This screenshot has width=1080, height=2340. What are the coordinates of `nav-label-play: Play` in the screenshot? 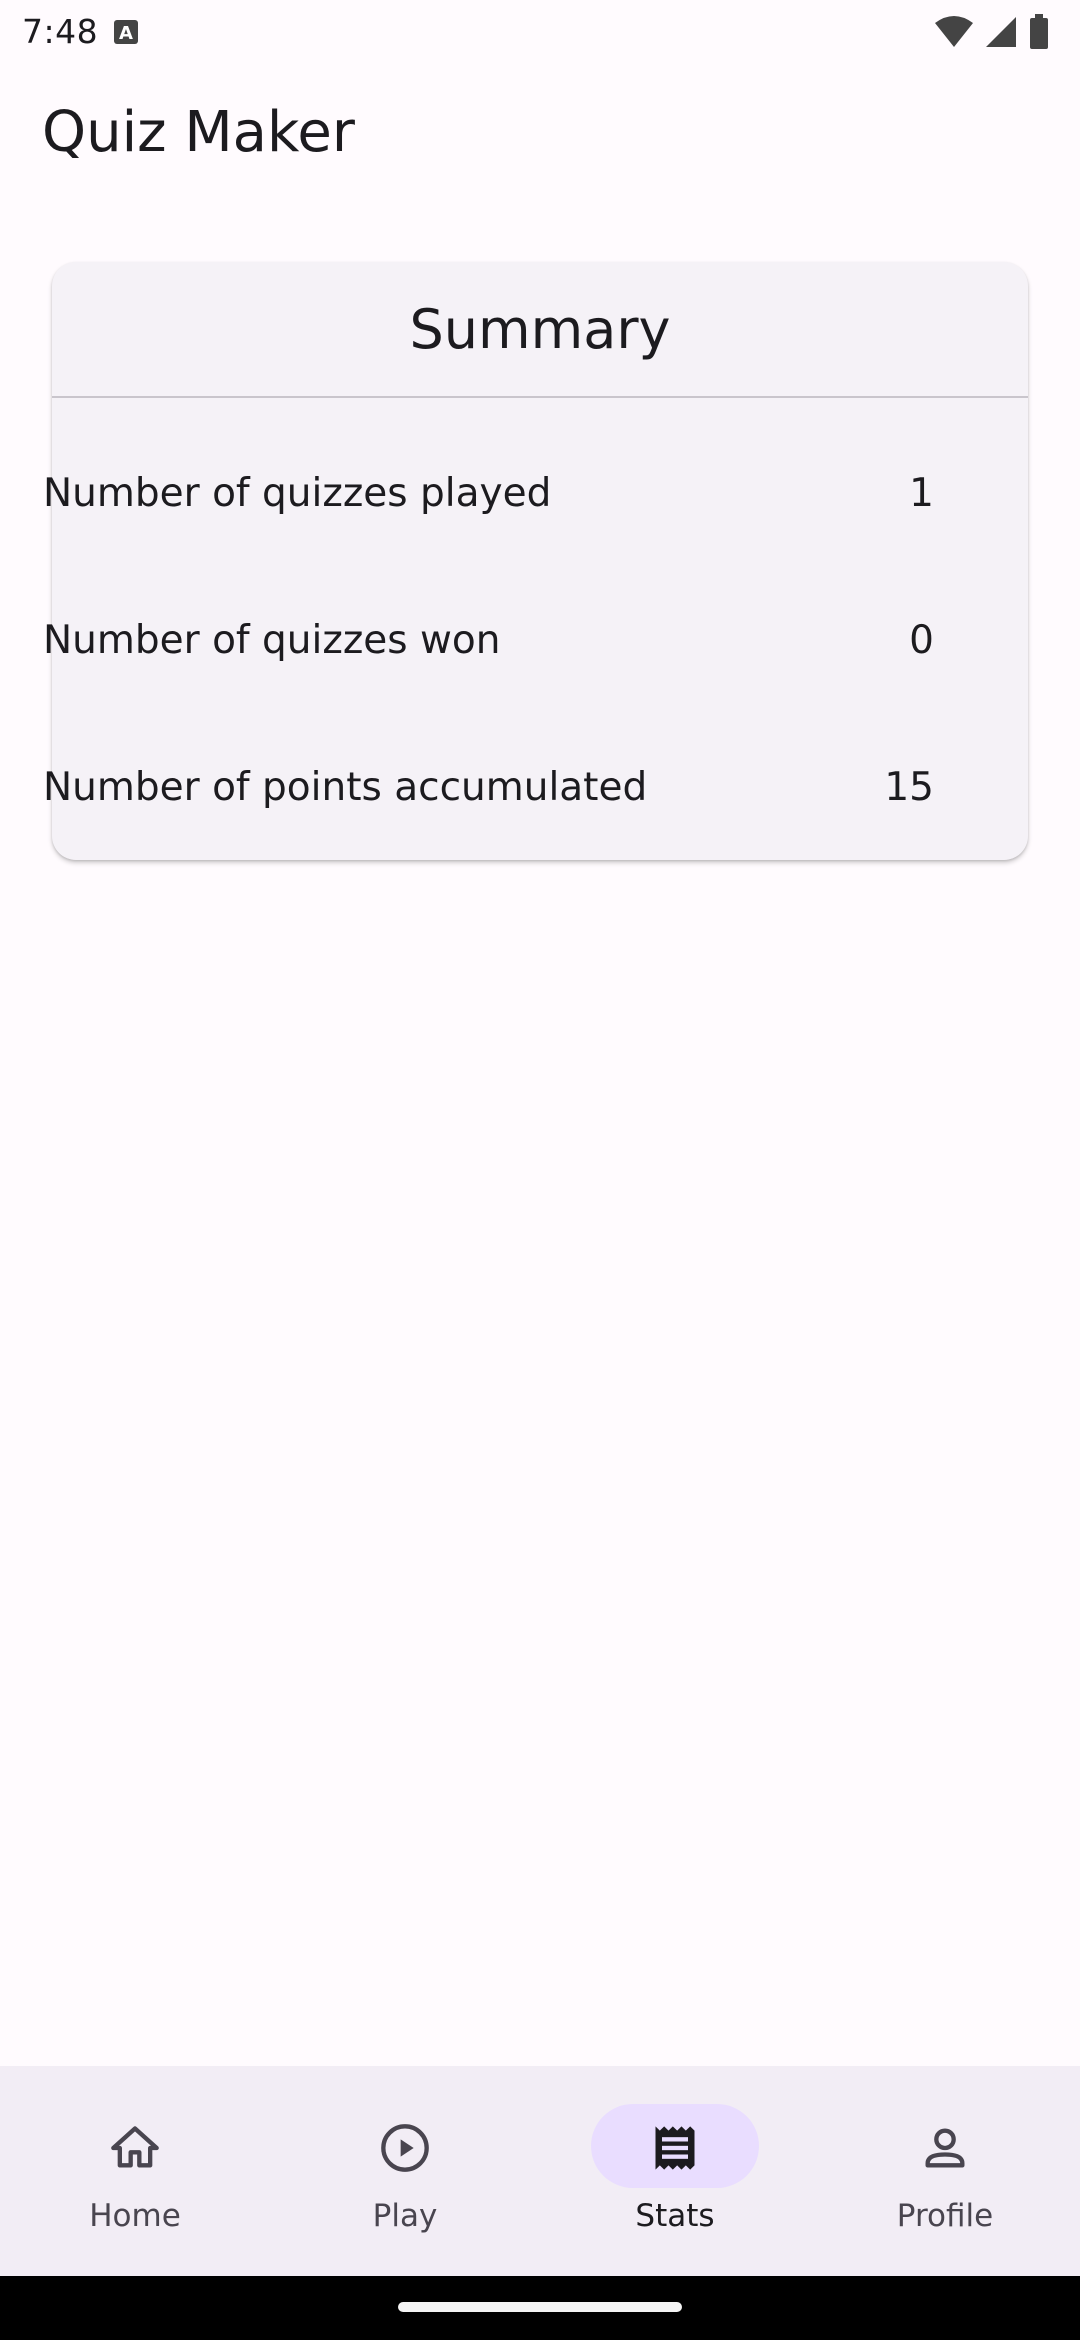 It's located at (405, 2216).